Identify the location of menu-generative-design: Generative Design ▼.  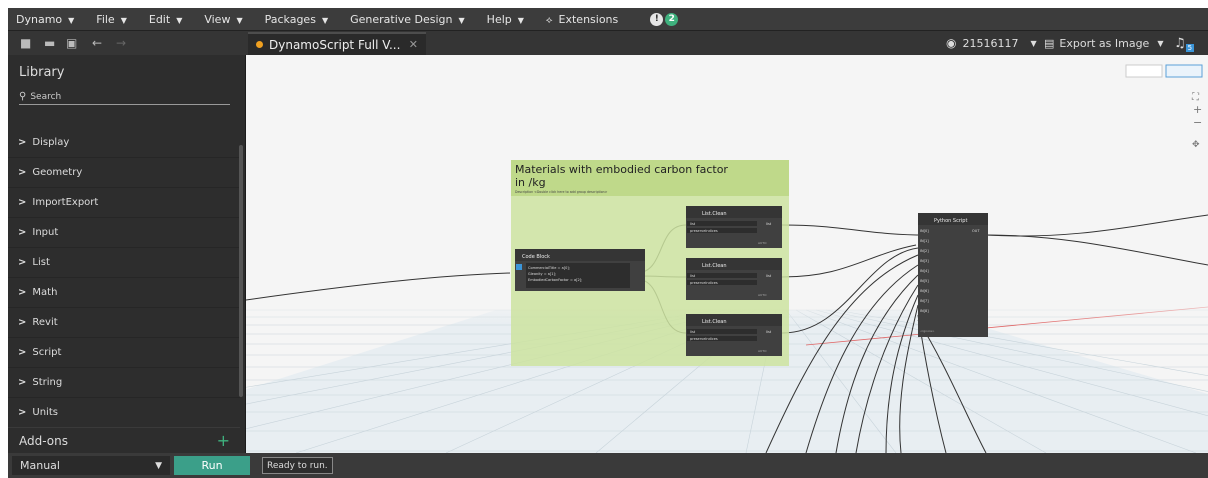
(407, 19).